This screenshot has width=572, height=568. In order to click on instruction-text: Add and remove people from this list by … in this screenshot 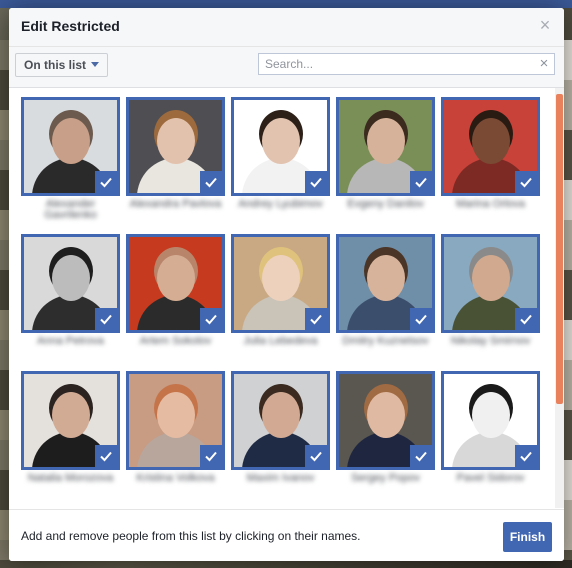, I will do `click(191, 536)`.